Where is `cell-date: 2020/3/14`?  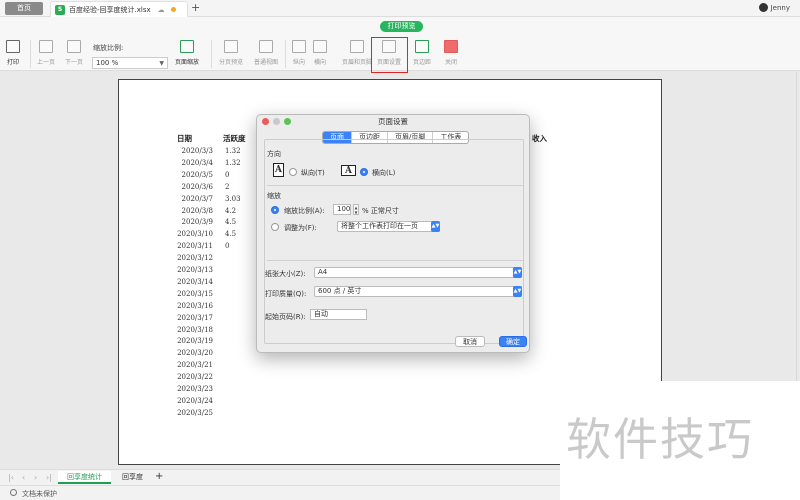
cell-date: 2020/3/14 is located at coordinates (195, 281).